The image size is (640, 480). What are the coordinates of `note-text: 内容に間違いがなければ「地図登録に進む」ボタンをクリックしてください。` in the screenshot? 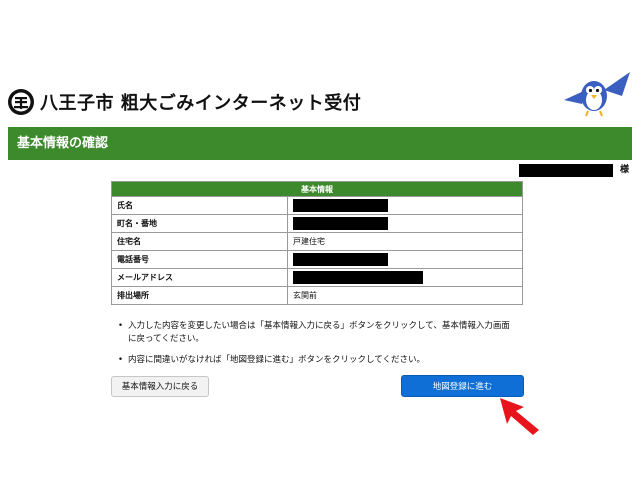 It's located at (276, 360).